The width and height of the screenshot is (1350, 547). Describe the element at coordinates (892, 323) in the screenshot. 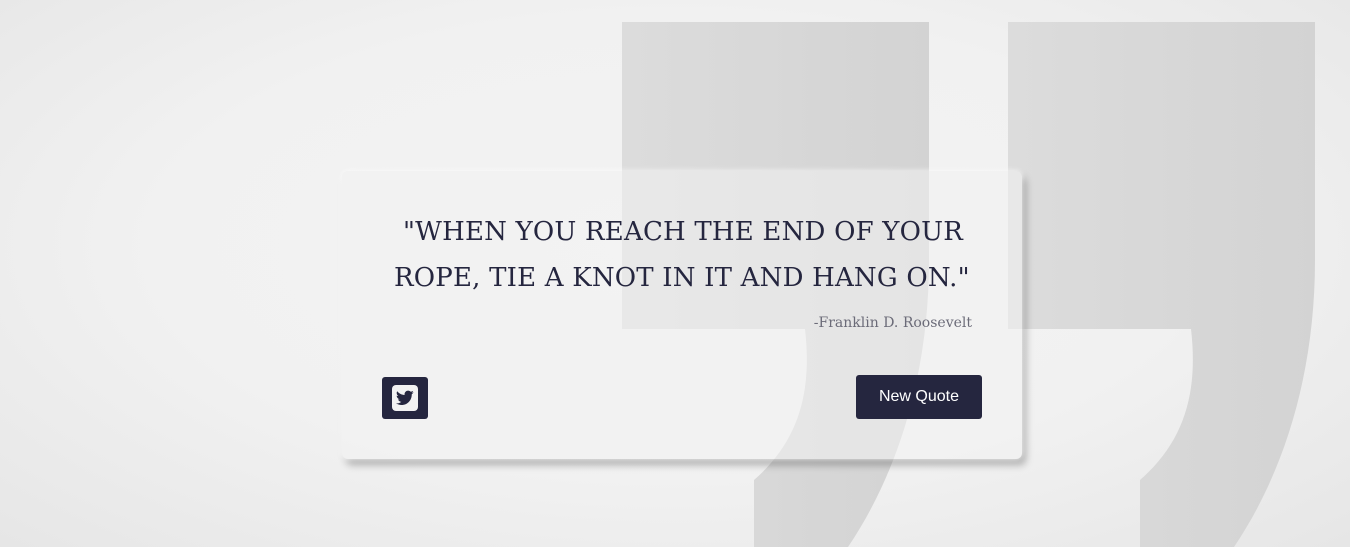

I see `quote-author: -Franklin D. Roosevelt` at that location.